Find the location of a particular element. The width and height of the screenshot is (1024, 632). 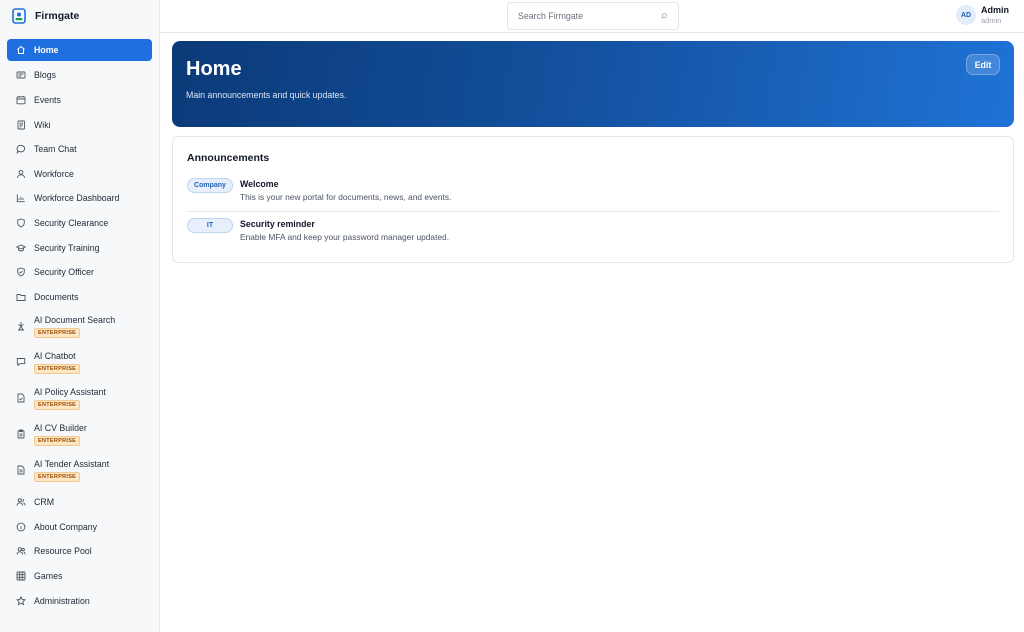

search-input is located at coordinates (589, 16).